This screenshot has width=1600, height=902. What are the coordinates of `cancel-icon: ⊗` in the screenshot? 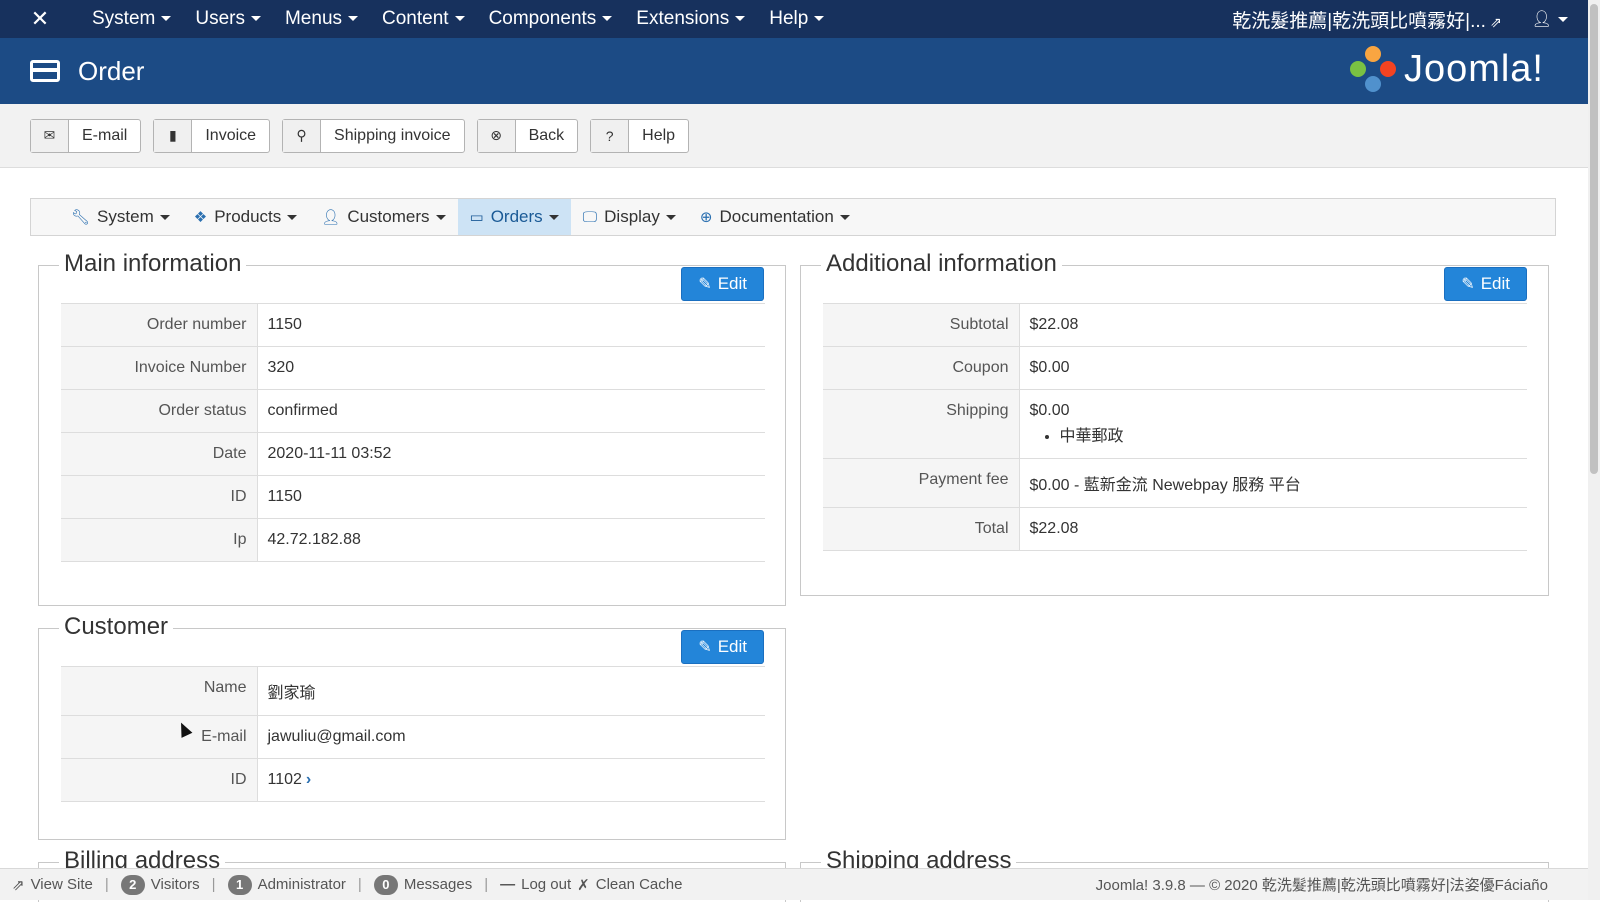 It's located at (496, 135).